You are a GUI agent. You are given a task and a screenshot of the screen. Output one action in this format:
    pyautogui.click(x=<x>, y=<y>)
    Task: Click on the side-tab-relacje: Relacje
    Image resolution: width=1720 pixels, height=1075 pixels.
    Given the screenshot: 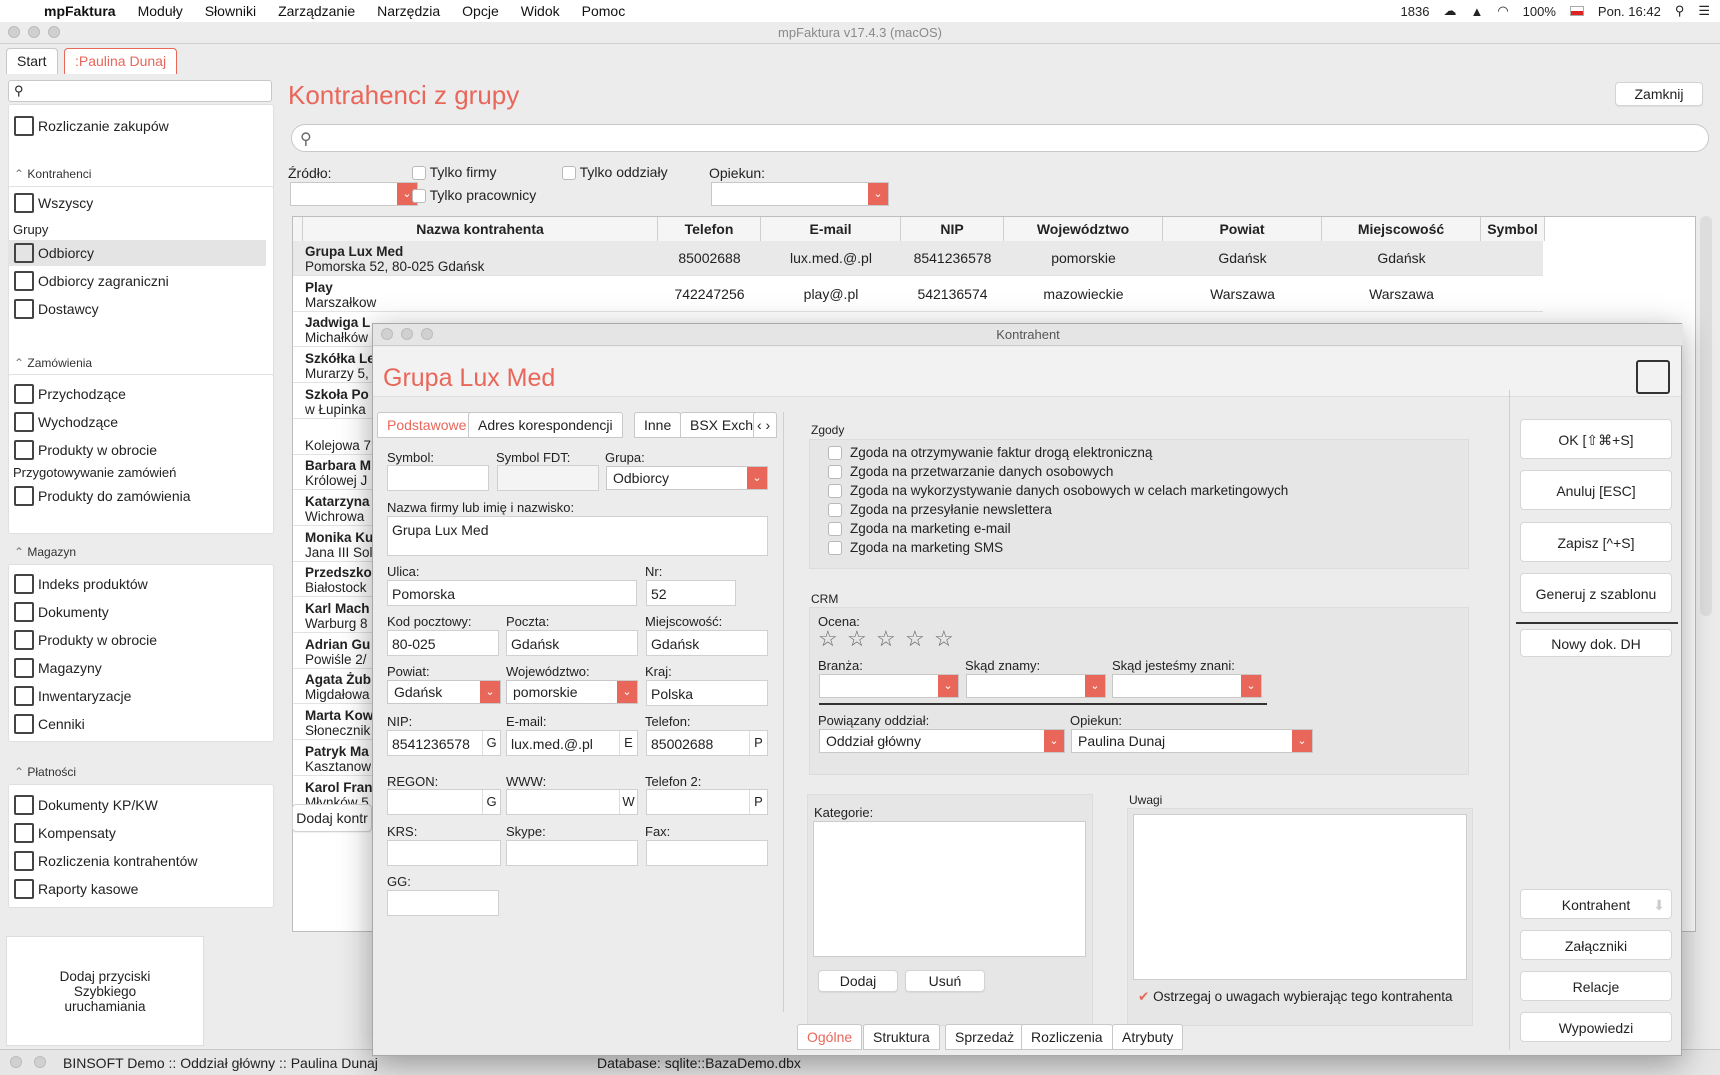 What is the action you would take?
    pyautogui.click(x=1596, y=986)
    